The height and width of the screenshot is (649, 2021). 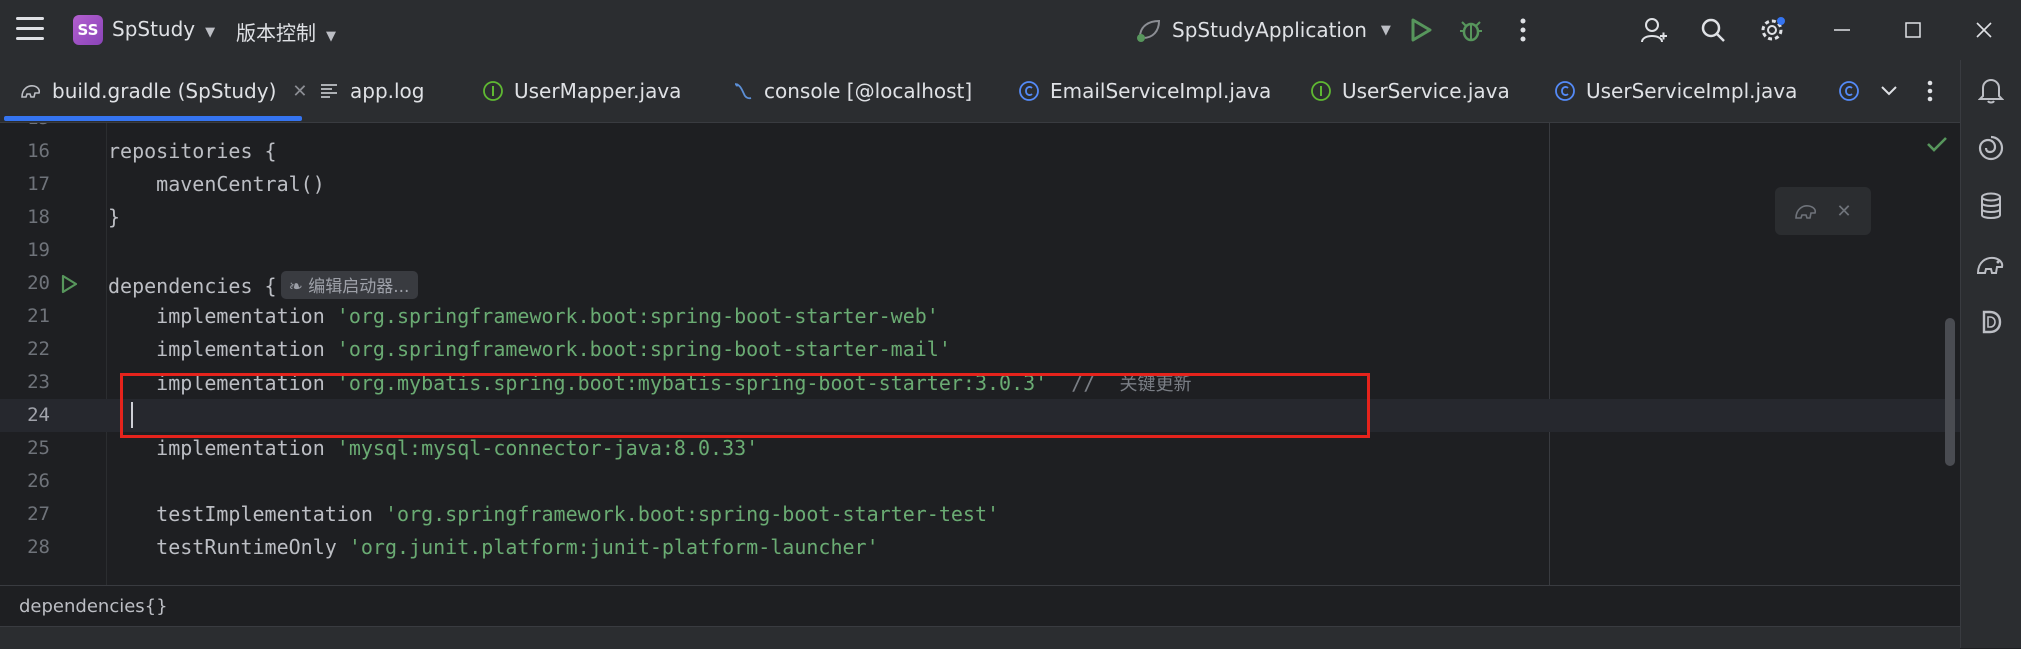 I want to click on tab-db-console: console [@localhost], so click(x=852, y=91).